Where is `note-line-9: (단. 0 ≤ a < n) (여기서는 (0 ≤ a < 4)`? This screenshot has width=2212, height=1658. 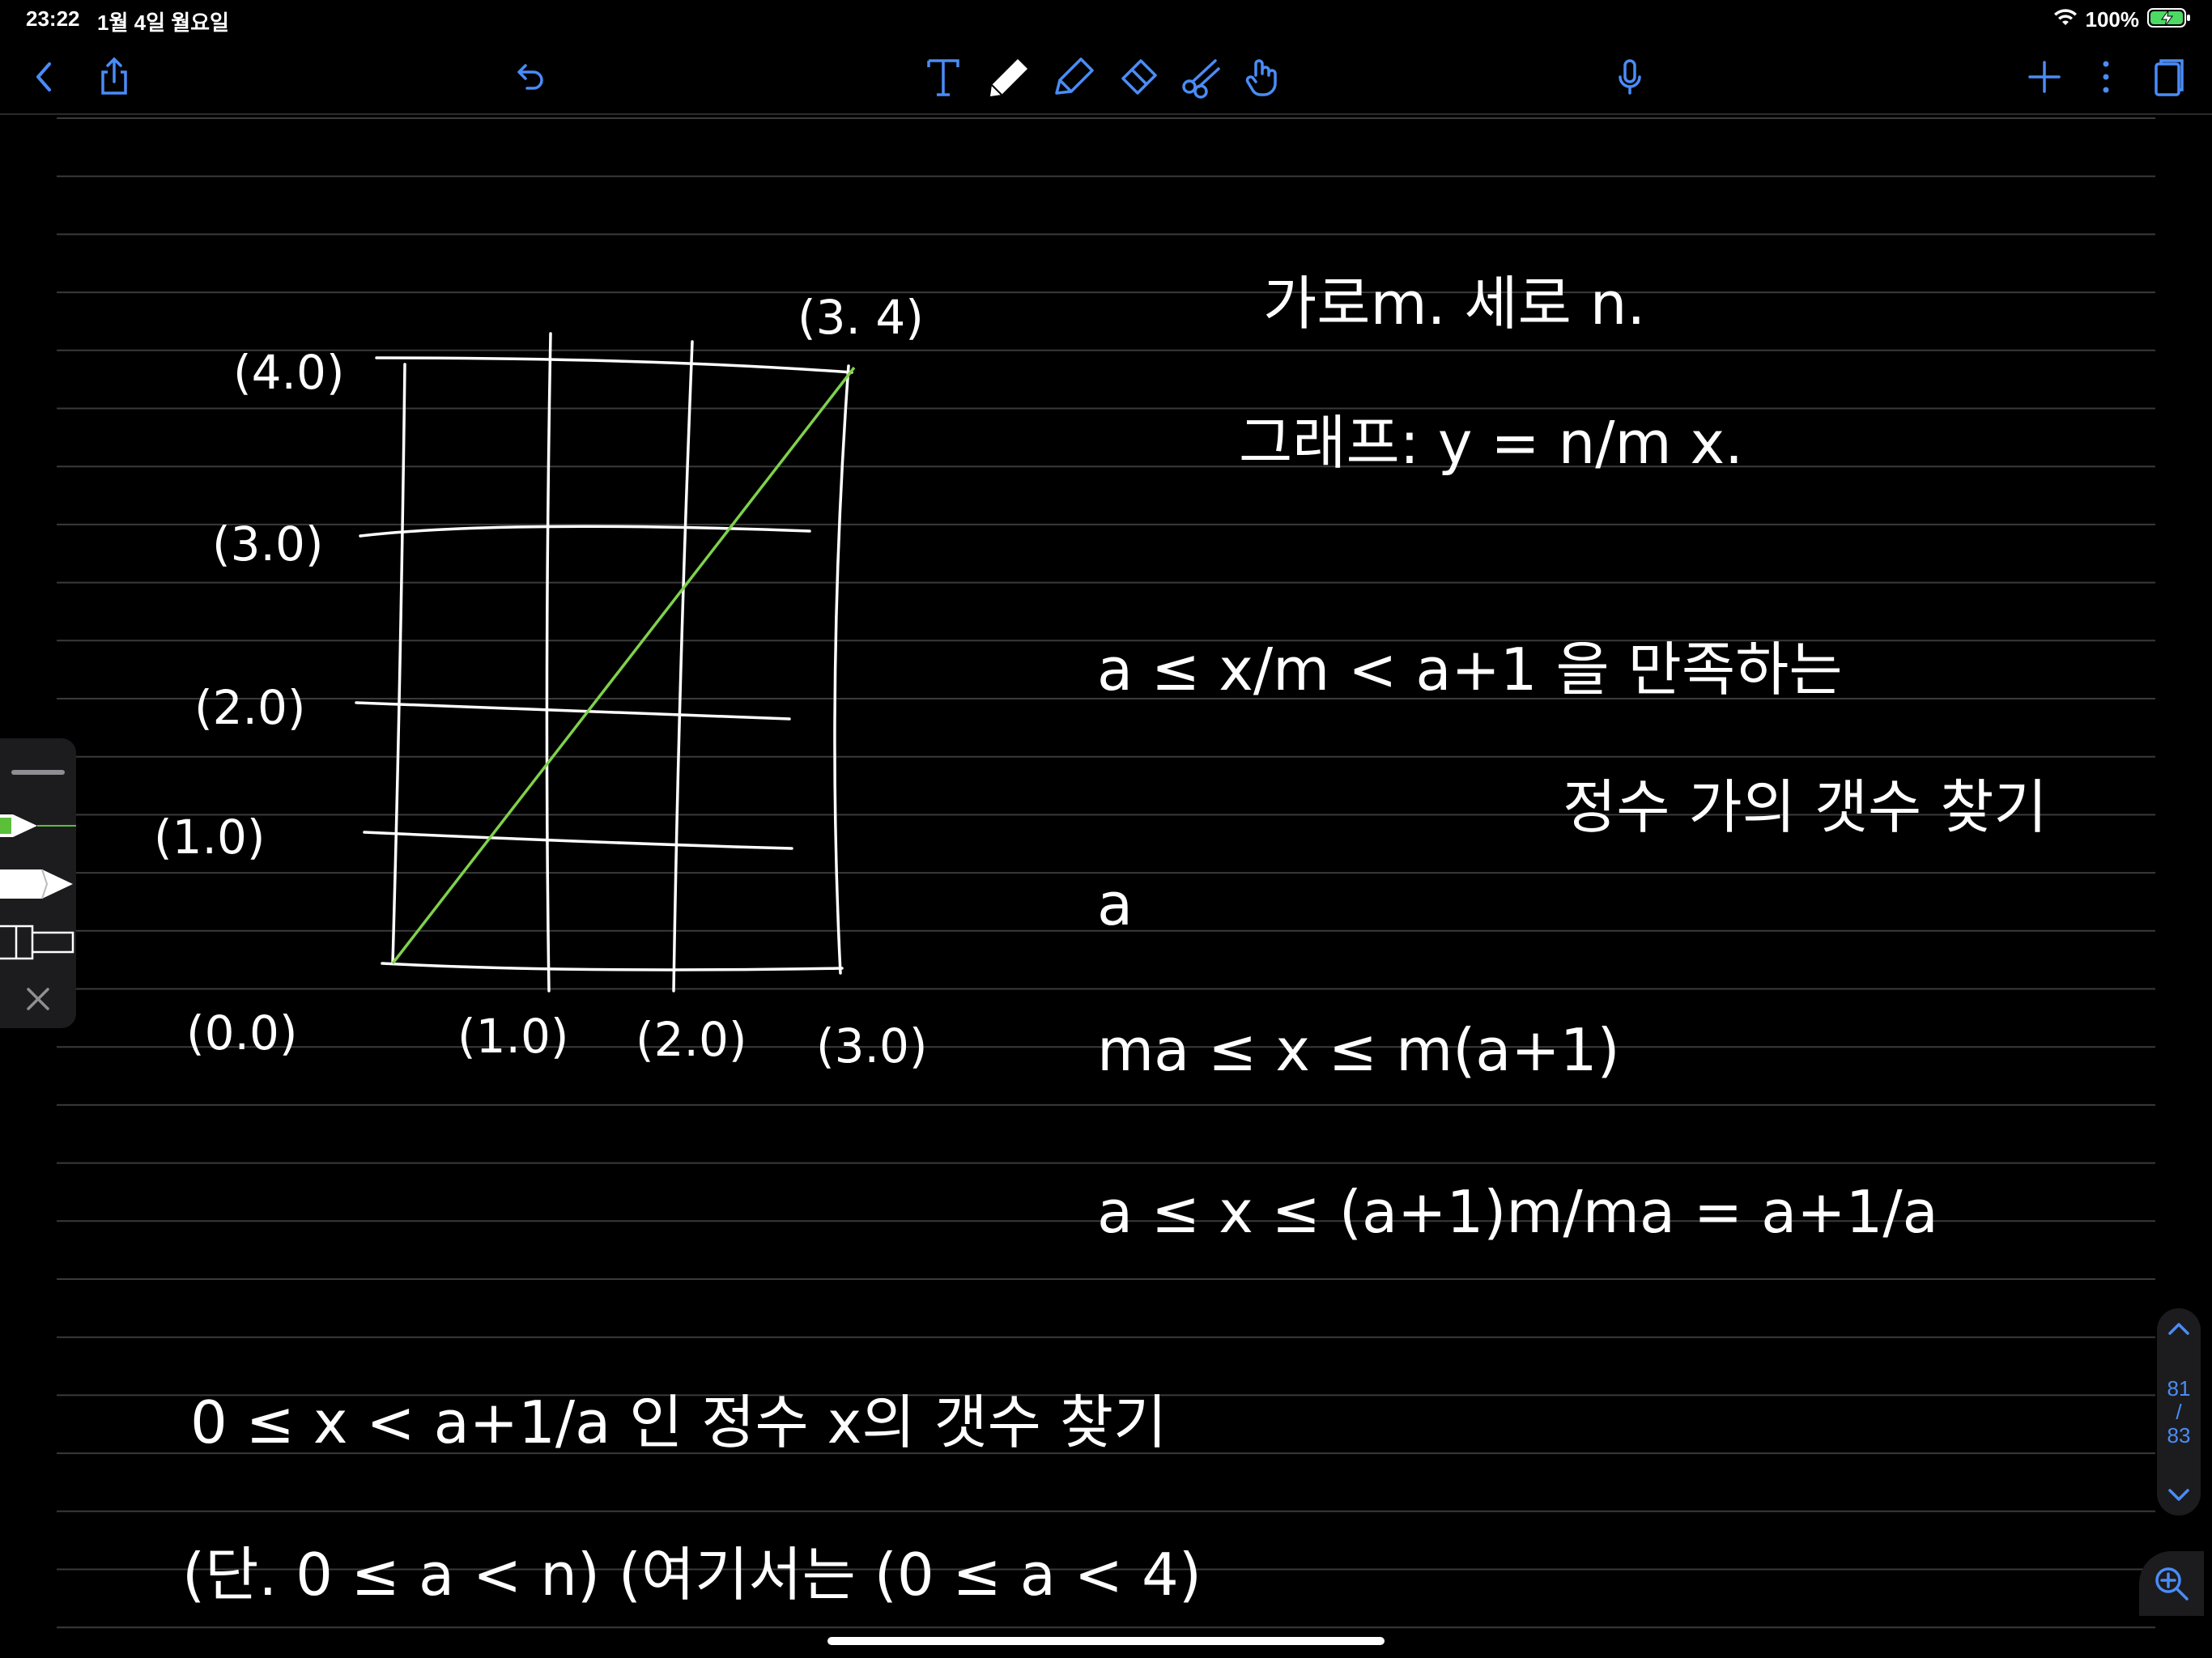
note-line-9: (단. 0 ≤ a < n) (여기서는 (0 ≤ a < 4) is located at coordinates (692, 1575).